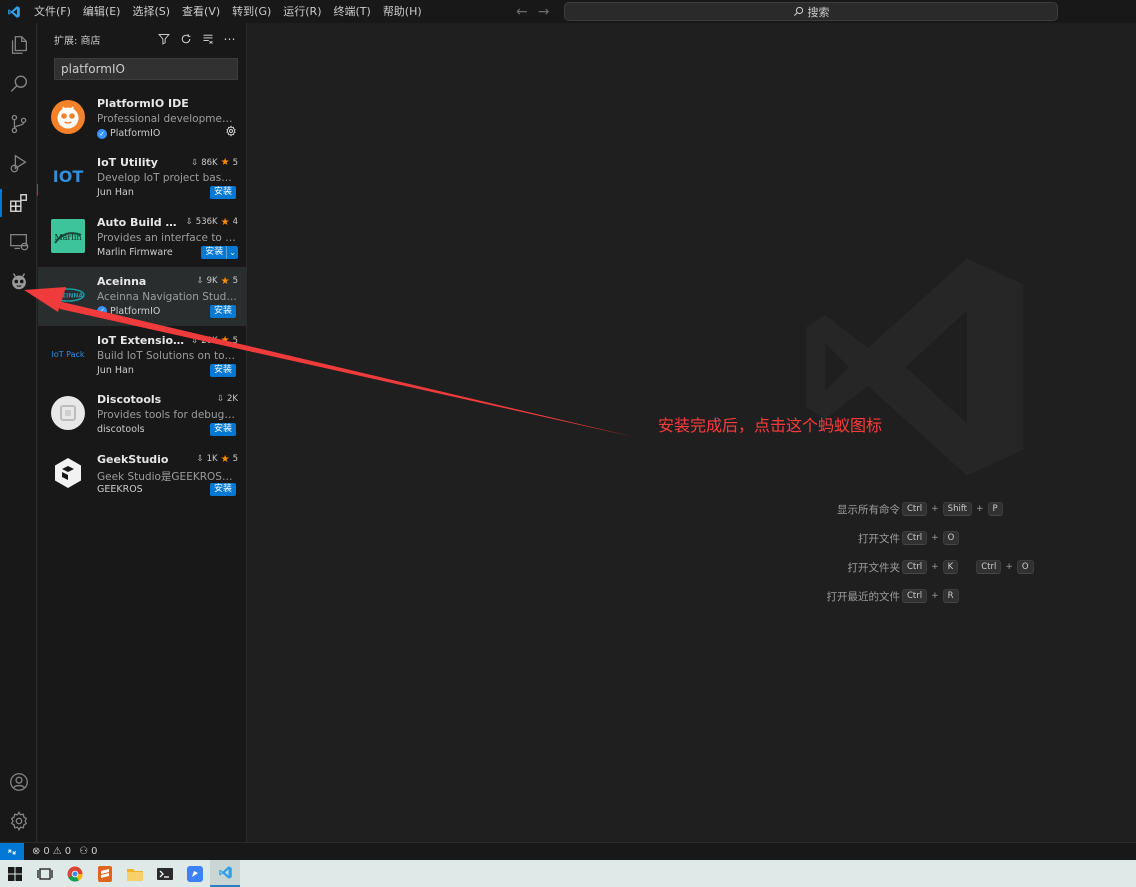  Describe the element at coordinates (402, 11) in the screenshot. I see `menu-help: 帮助(H)` at that location.